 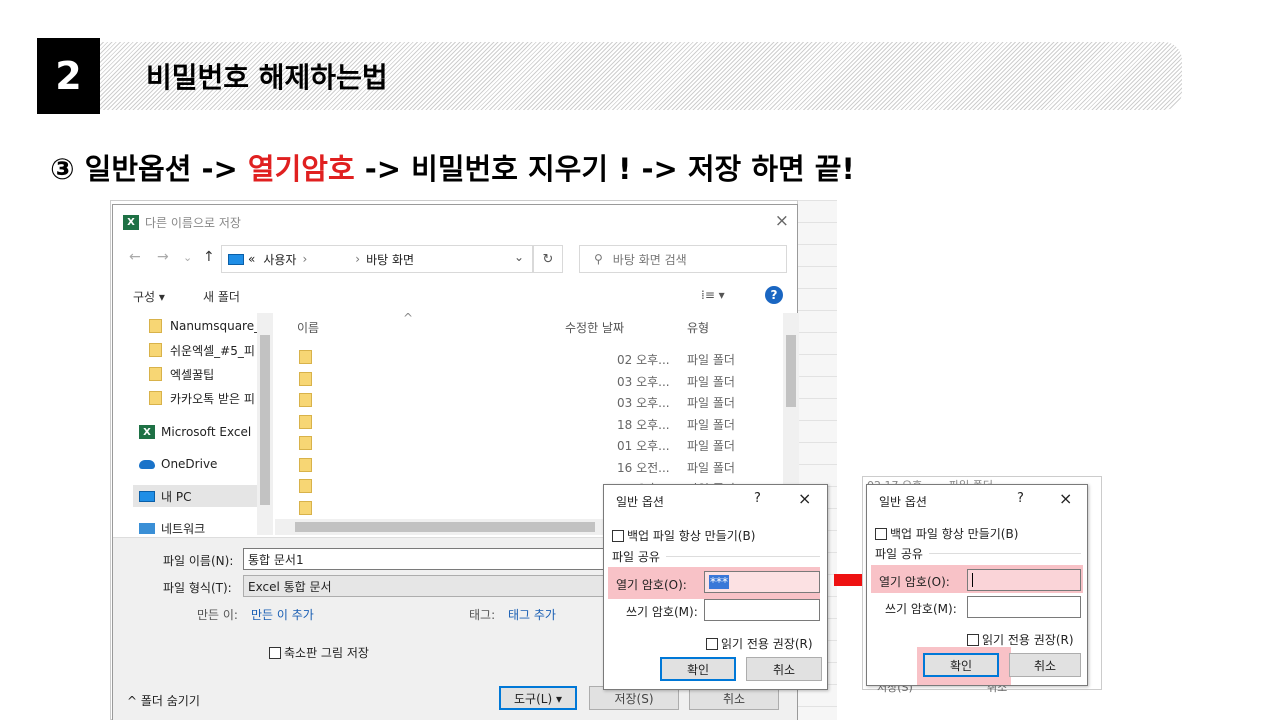 What do you see at coordinates (762, 582) in the screenshot?
I see `open-password-input: ***` at bounding box center [762, 582].